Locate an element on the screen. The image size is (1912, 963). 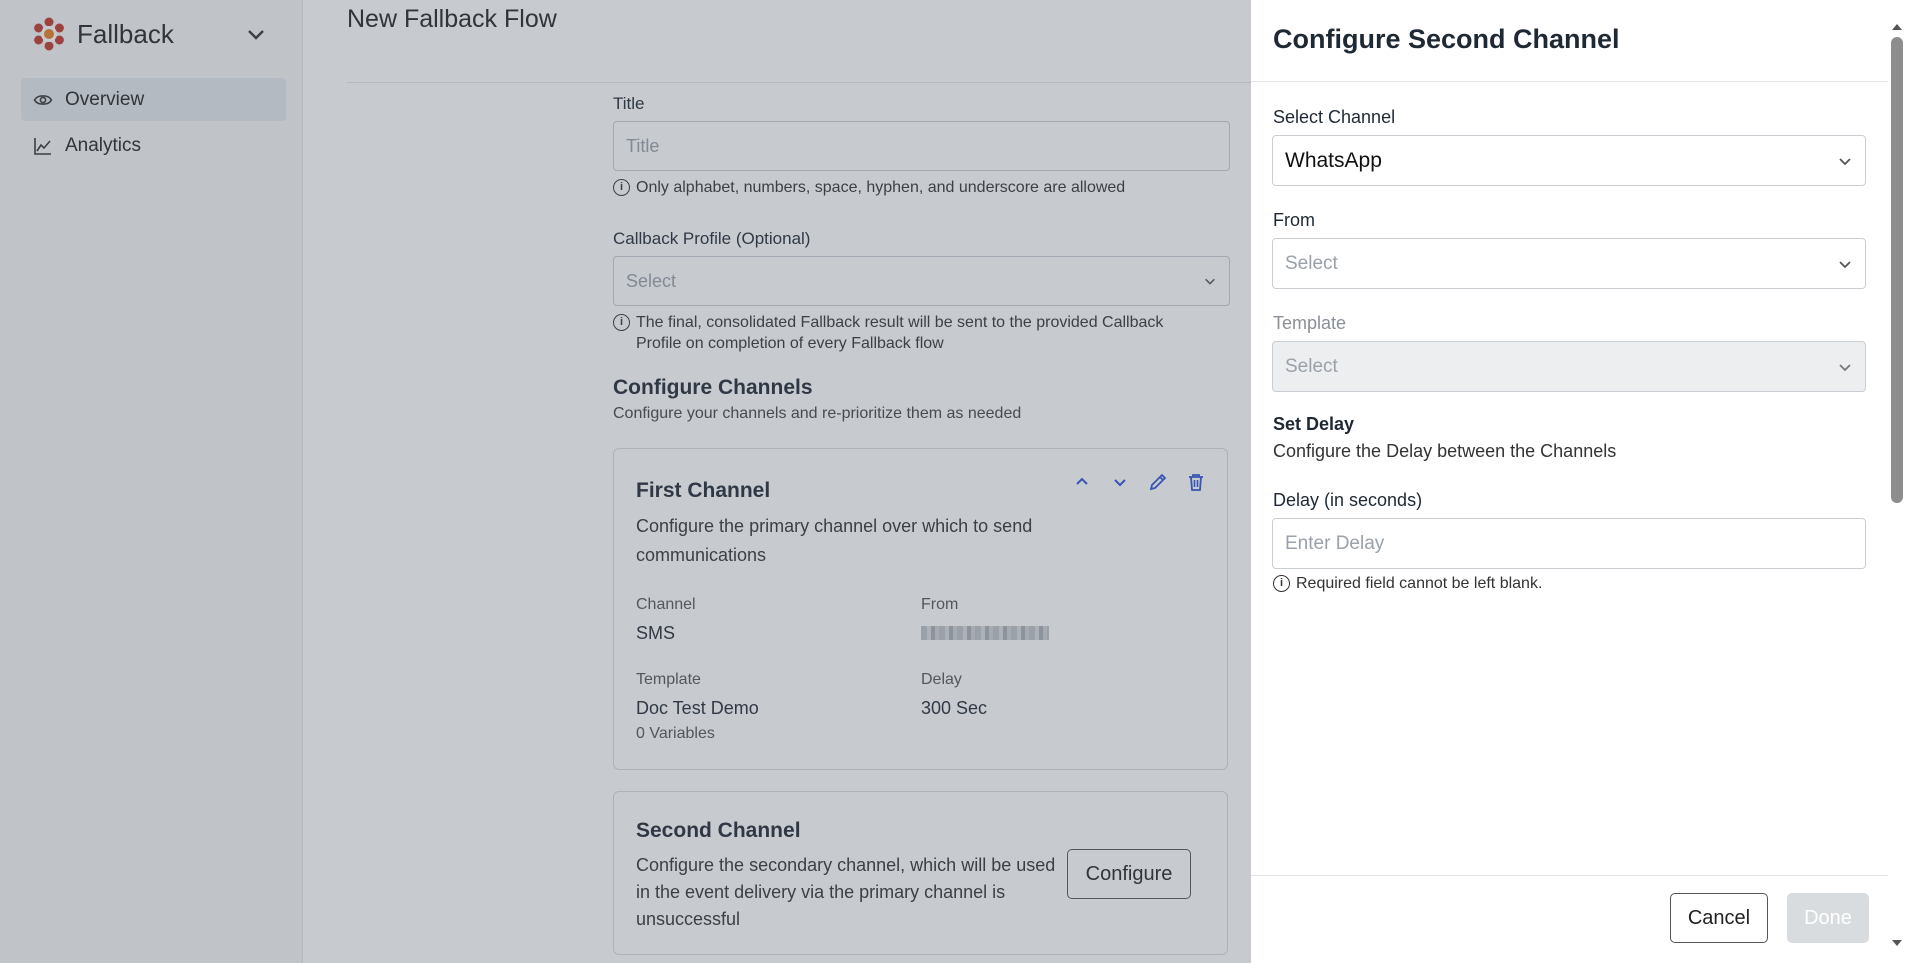
template-label: Template is located at coordinates (1310, 323).